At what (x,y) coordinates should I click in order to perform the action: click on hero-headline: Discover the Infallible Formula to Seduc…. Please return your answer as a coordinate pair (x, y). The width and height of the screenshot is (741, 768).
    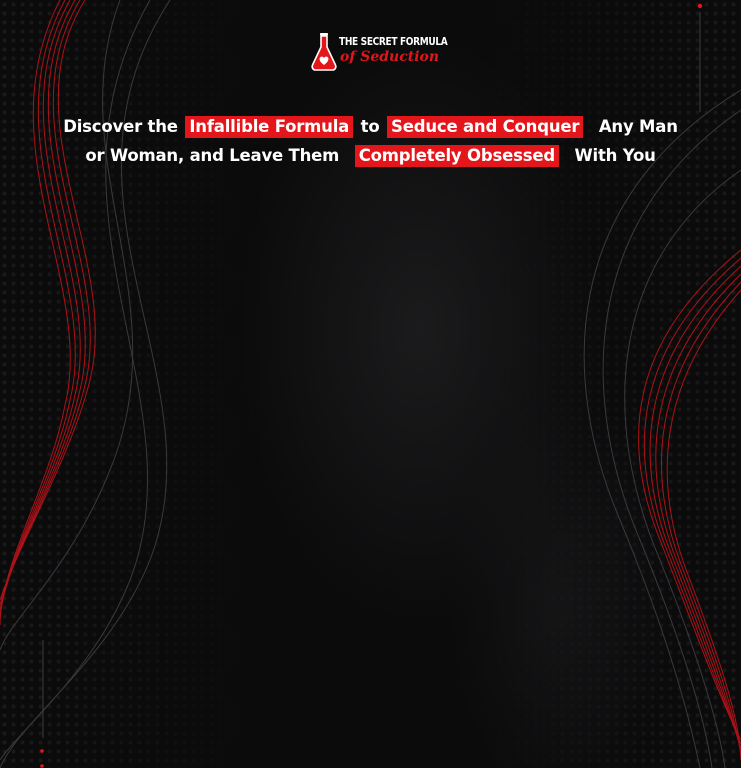
    Looking at the image, I should click on (370, 141).